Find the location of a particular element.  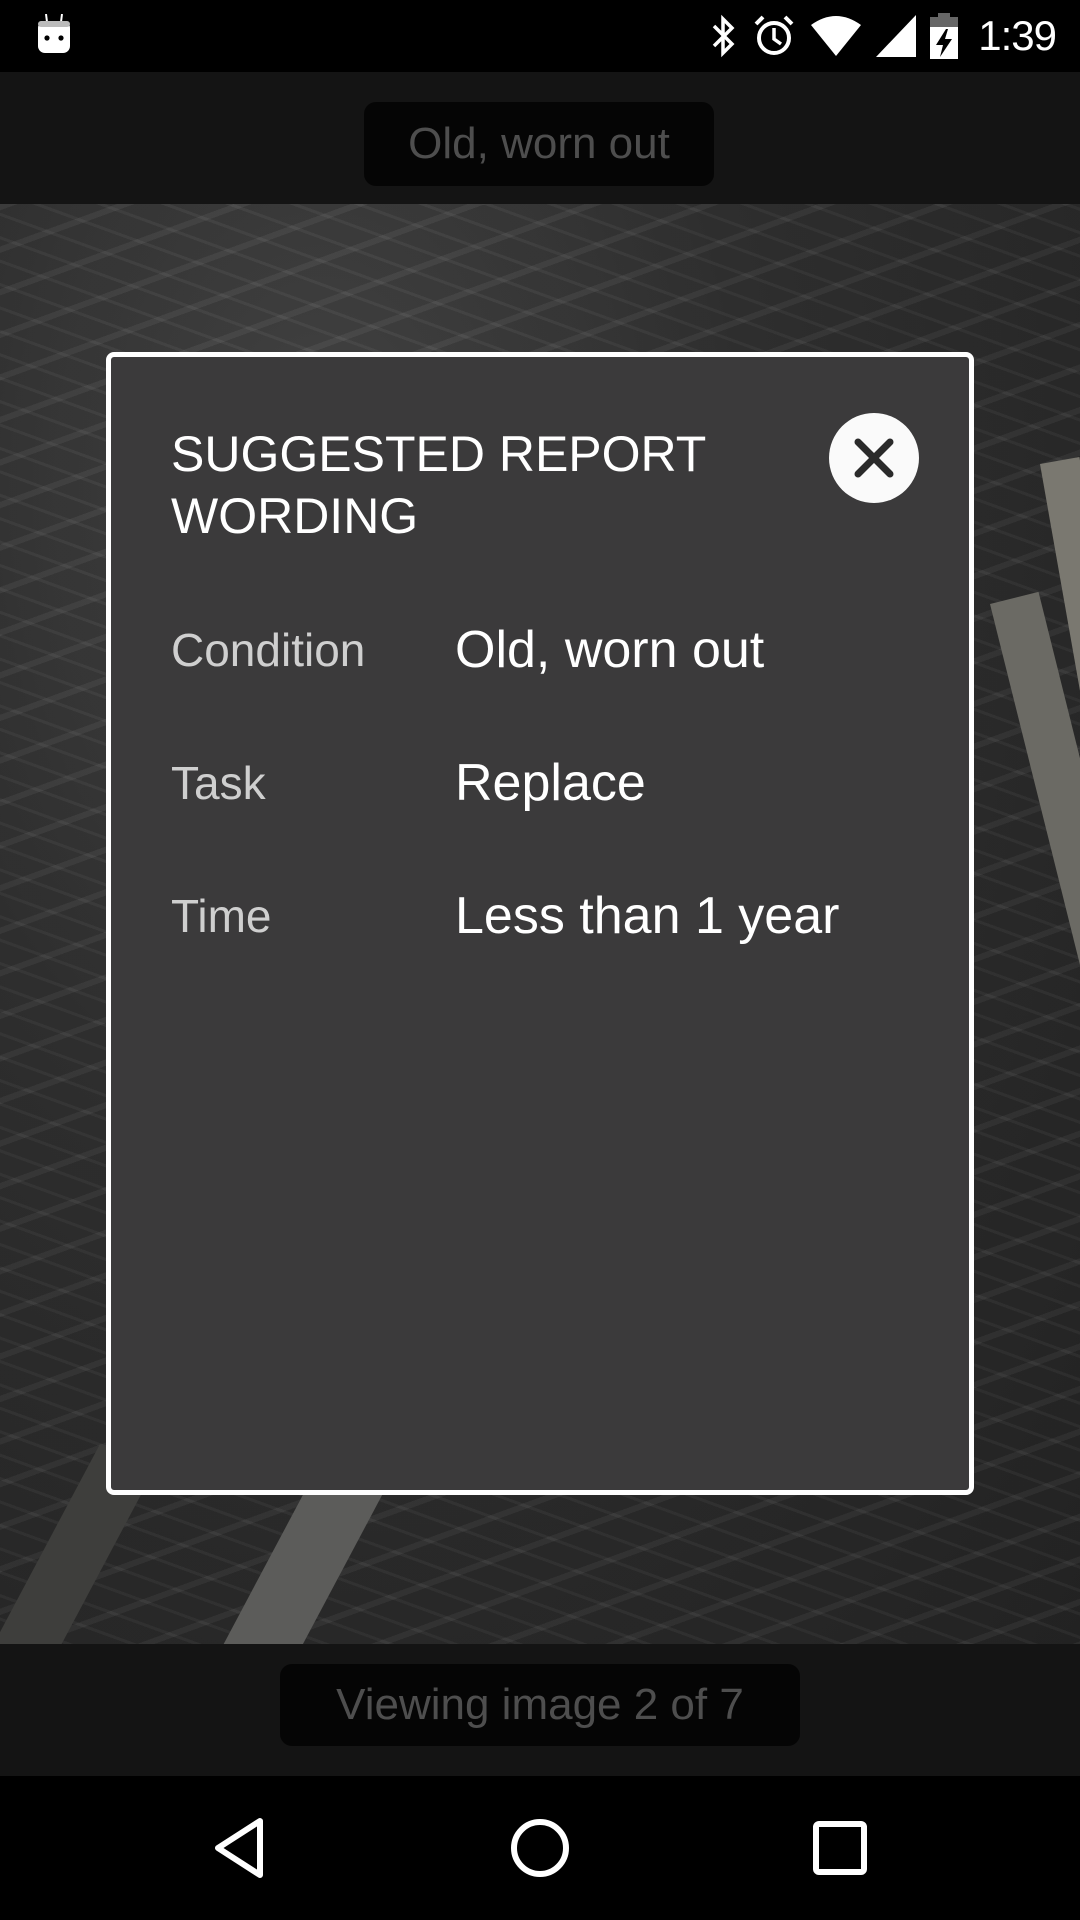

condition-row: Condition Old, worn out is located at coordinates (551, 650).